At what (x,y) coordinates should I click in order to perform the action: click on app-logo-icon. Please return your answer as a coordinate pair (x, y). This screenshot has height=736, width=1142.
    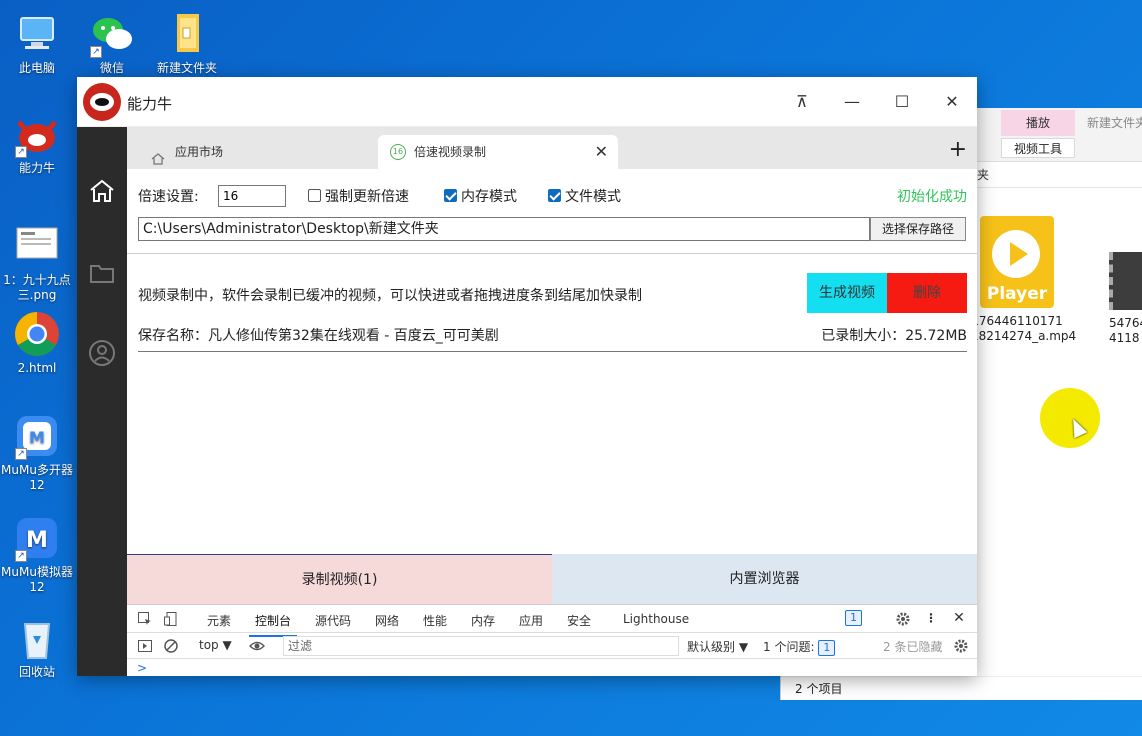
    Looking at the image, I should click on (102, 102).